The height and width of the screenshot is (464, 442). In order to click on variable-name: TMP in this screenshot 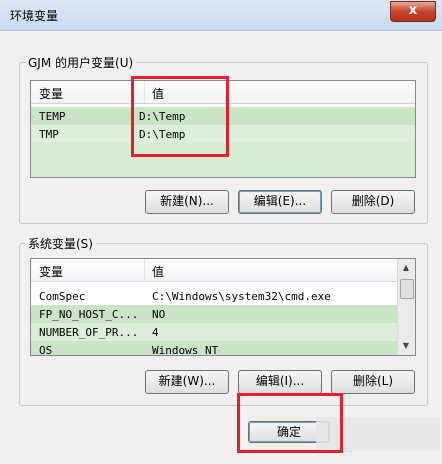, I will do `click(49, 134)`.